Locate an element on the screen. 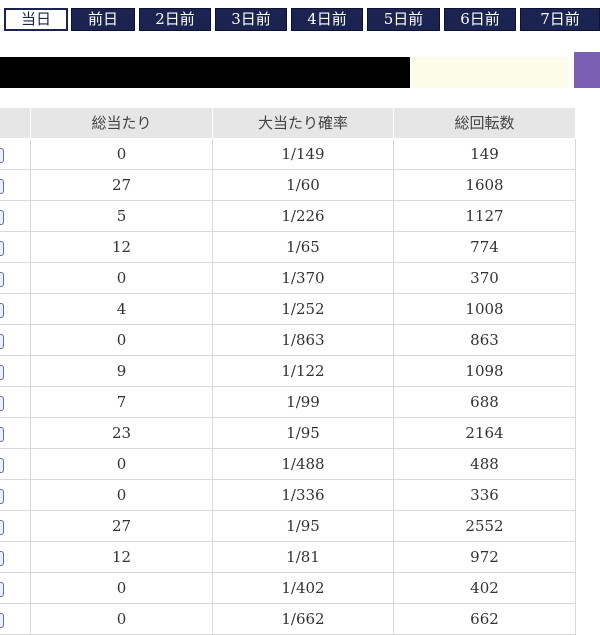  total-spins-cell: 1098 is located at coordinates (485, 371).